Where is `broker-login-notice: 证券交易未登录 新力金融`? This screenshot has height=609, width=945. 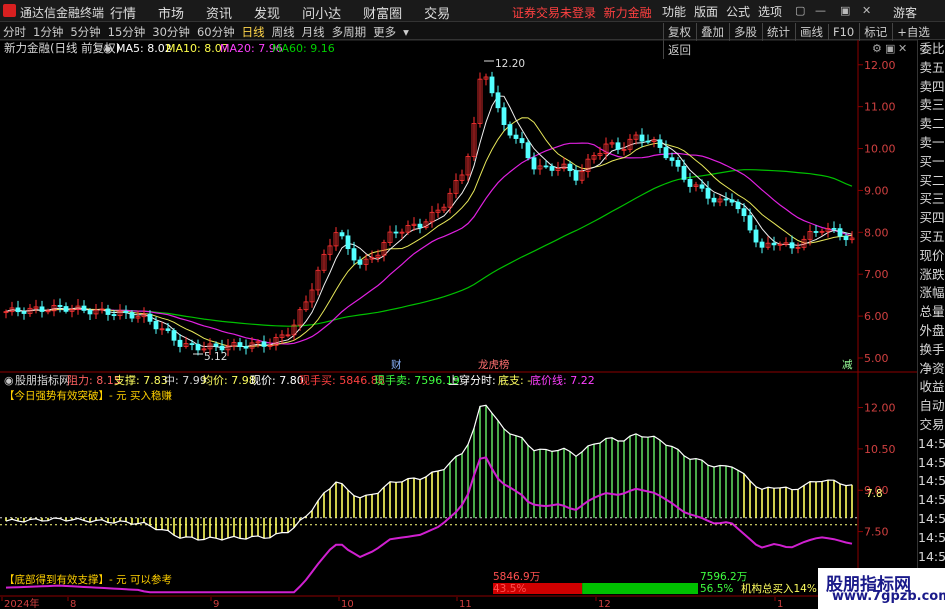
broker-login-notice: 证券交易未登录 新力金融 is located at coordinates (582, 12).